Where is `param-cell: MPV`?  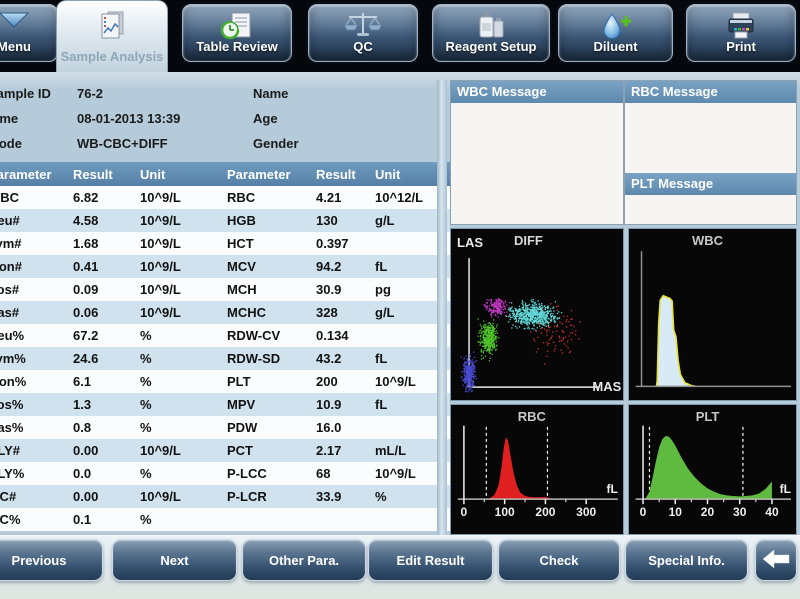 param-cell: MPV is located at coordinates (241, 404).